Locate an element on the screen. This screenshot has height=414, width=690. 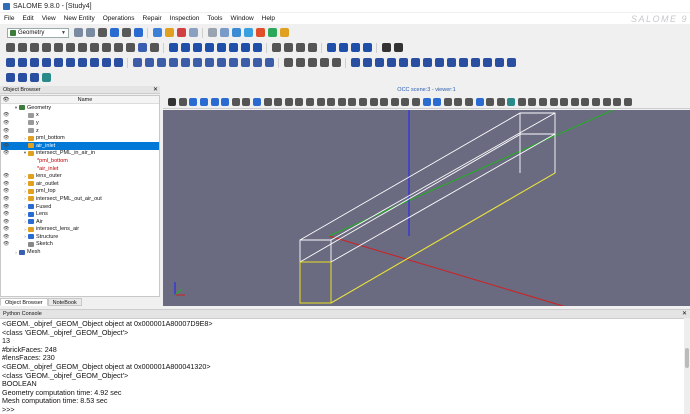
scrollbar-thumb is located at coordinates (687, 358).